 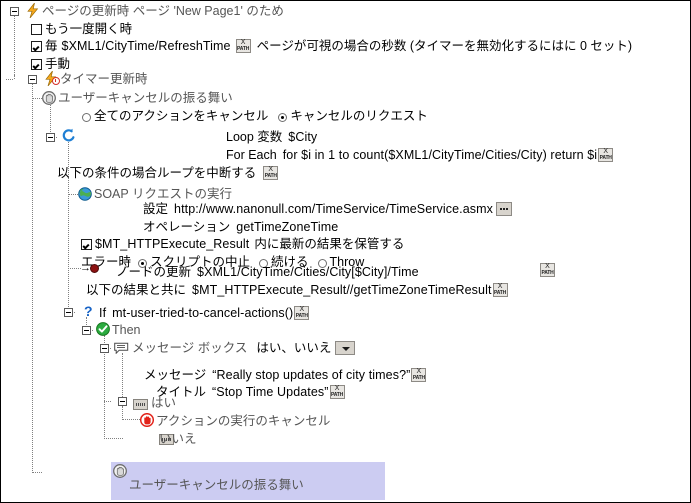 I want to click on update-node-value: $XML1/CityTime/Cities/City[$City]/Time, so click(x=308, y=272).